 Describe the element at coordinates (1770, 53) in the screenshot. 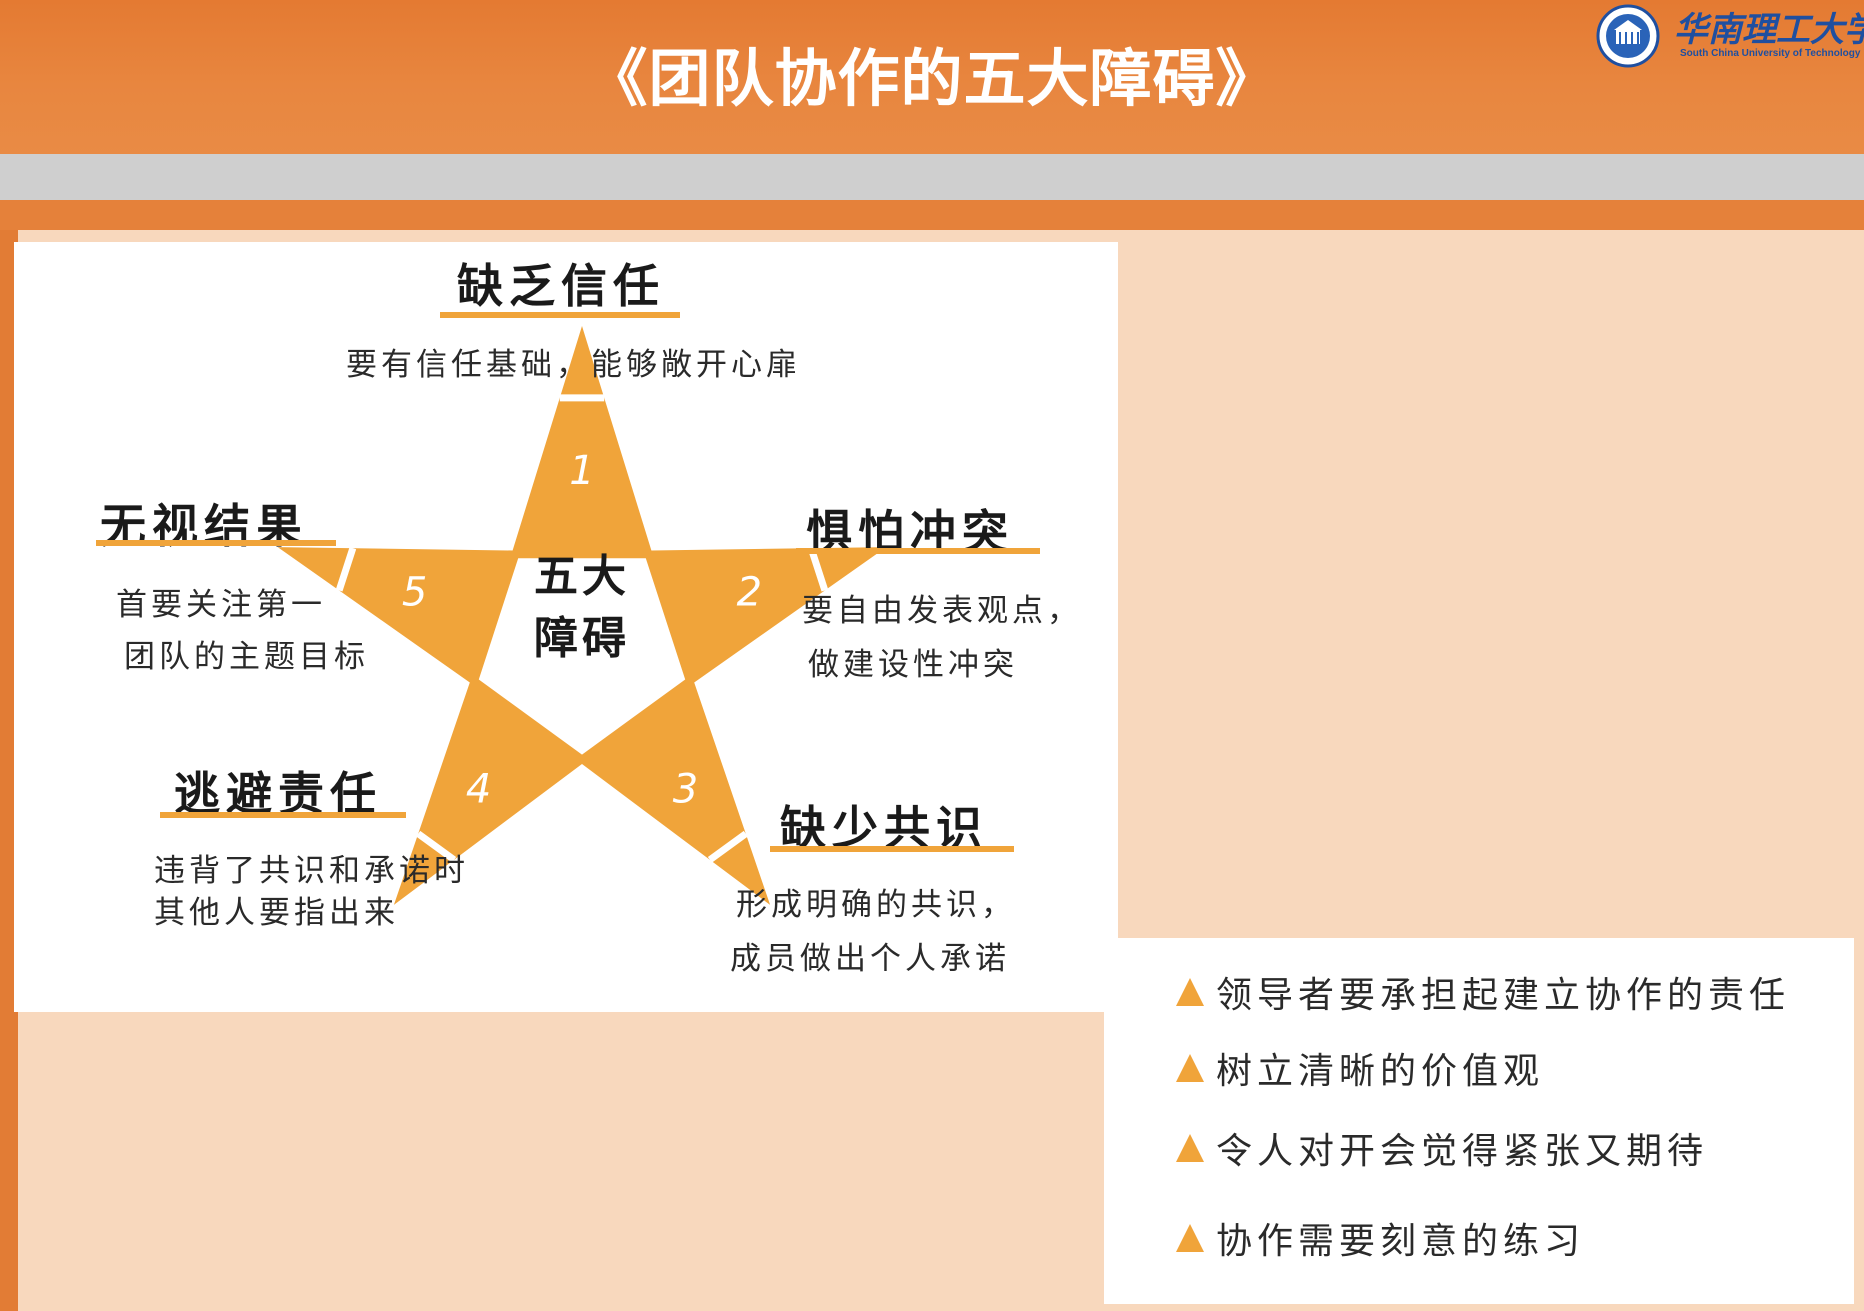

I see `logo-english-name: South China University of Technology` at that location.